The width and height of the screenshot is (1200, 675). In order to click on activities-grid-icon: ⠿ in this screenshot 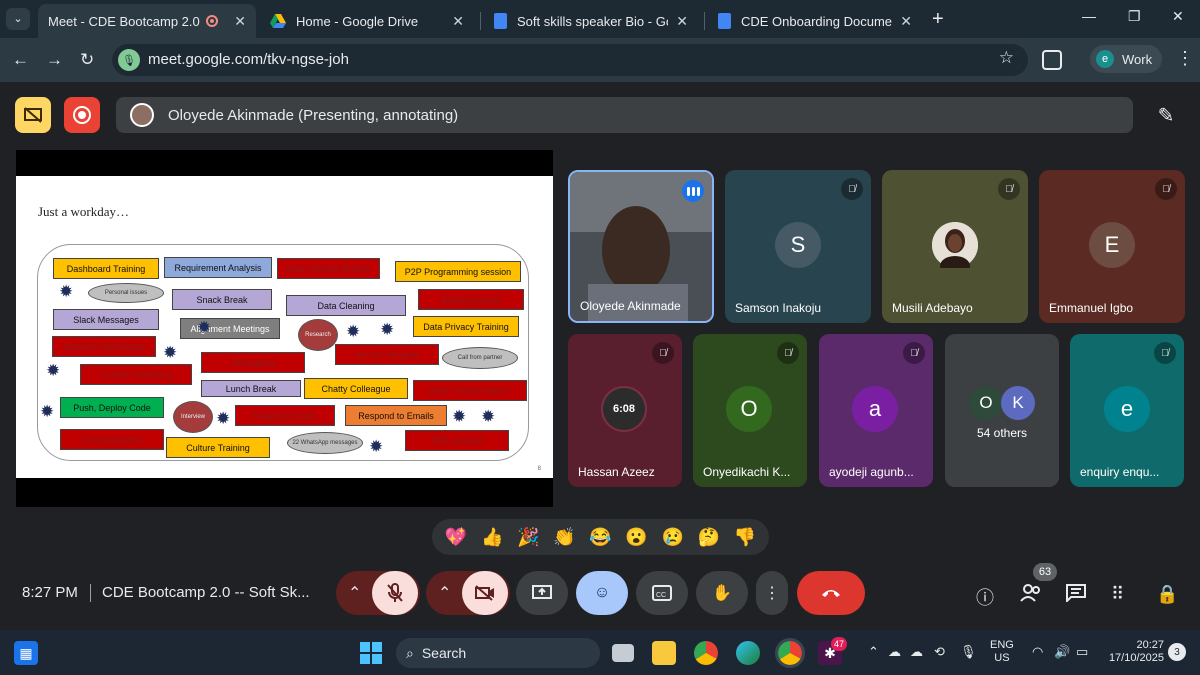, I will do `click(1117, 594)`.